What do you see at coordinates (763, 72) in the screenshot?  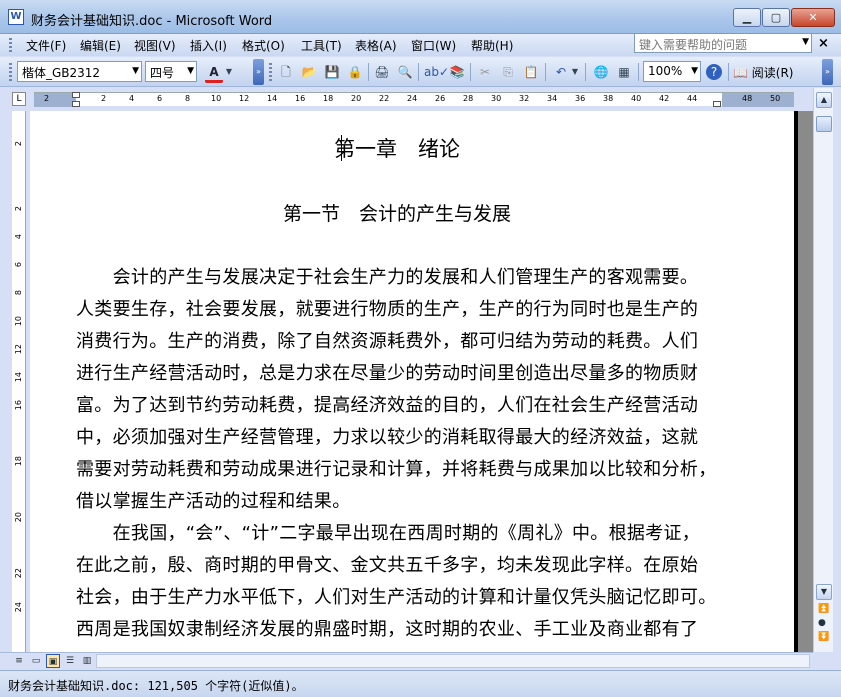 I see `read-mode-button: 📖 阅读(R)` at bounding box center [763, 72].